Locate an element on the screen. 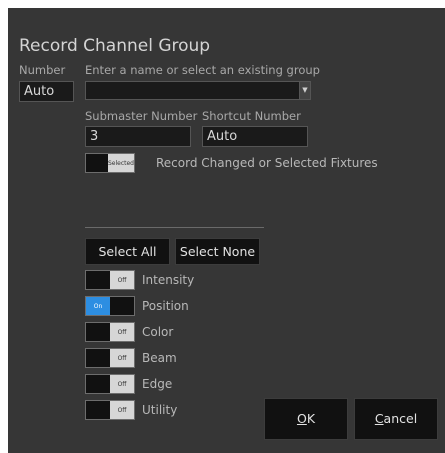  shortcut-label: Shortcut Number is located at coordinates (251, 116).